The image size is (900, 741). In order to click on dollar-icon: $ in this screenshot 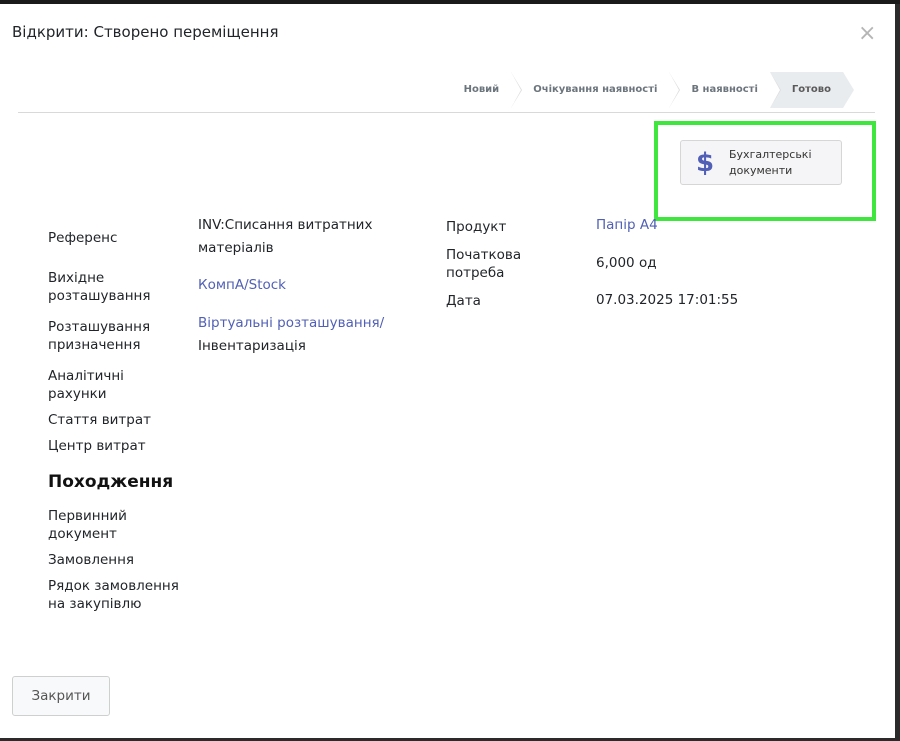, I will do `click(705, 162)`.